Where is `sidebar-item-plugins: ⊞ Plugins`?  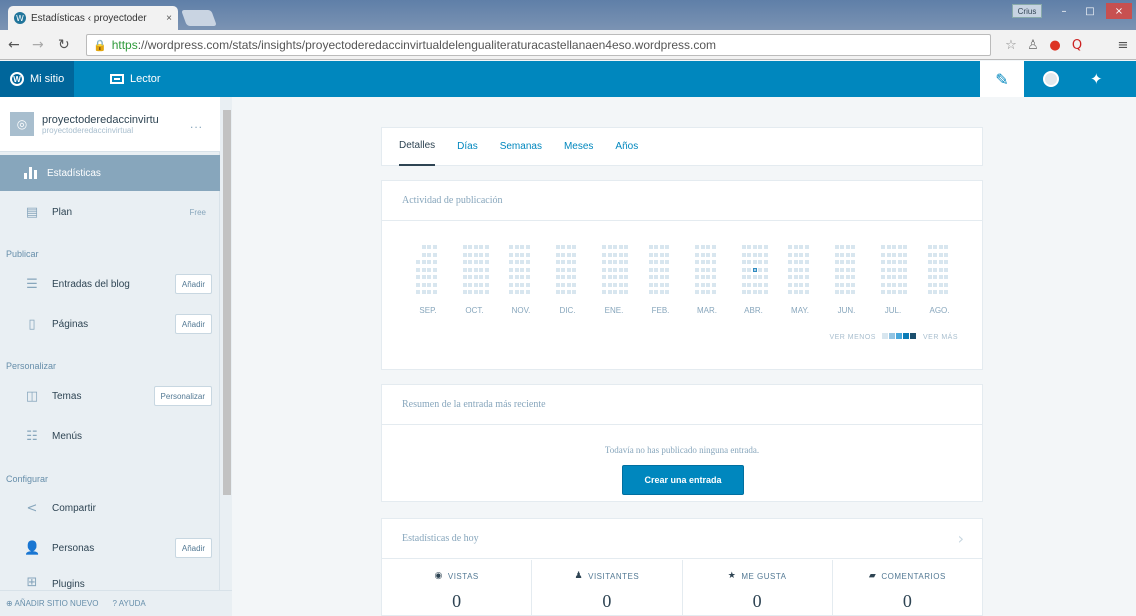 sidebar-item-plugins: ⊞ Plugins is located at coordinates (110, 580).